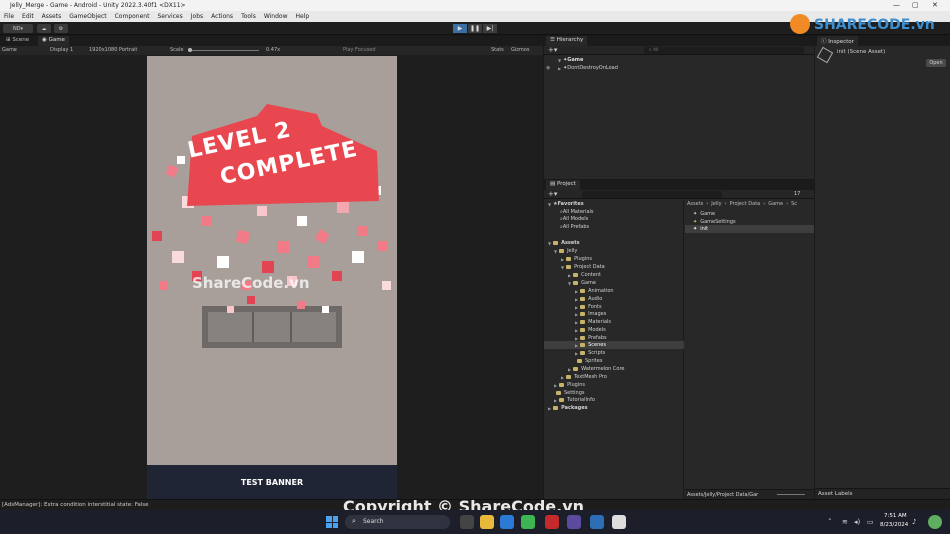 The height and width of the screenshot is (534, 950). I want to click on icon-size-slider, so click(791, 494).